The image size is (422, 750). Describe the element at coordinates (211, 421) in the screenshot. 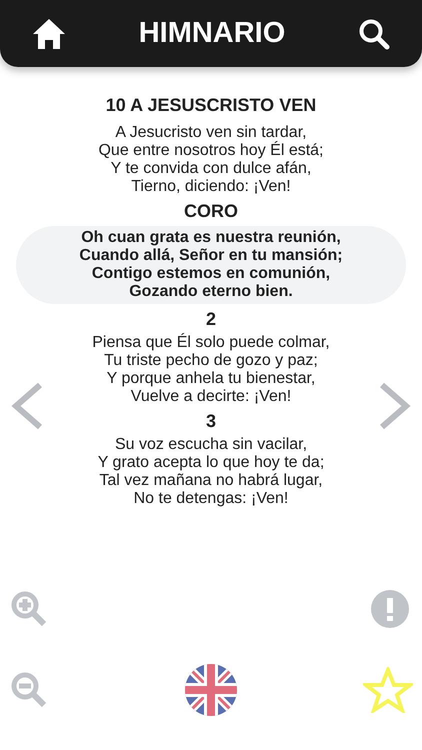

I see `stanza-heading: 3` at that location.